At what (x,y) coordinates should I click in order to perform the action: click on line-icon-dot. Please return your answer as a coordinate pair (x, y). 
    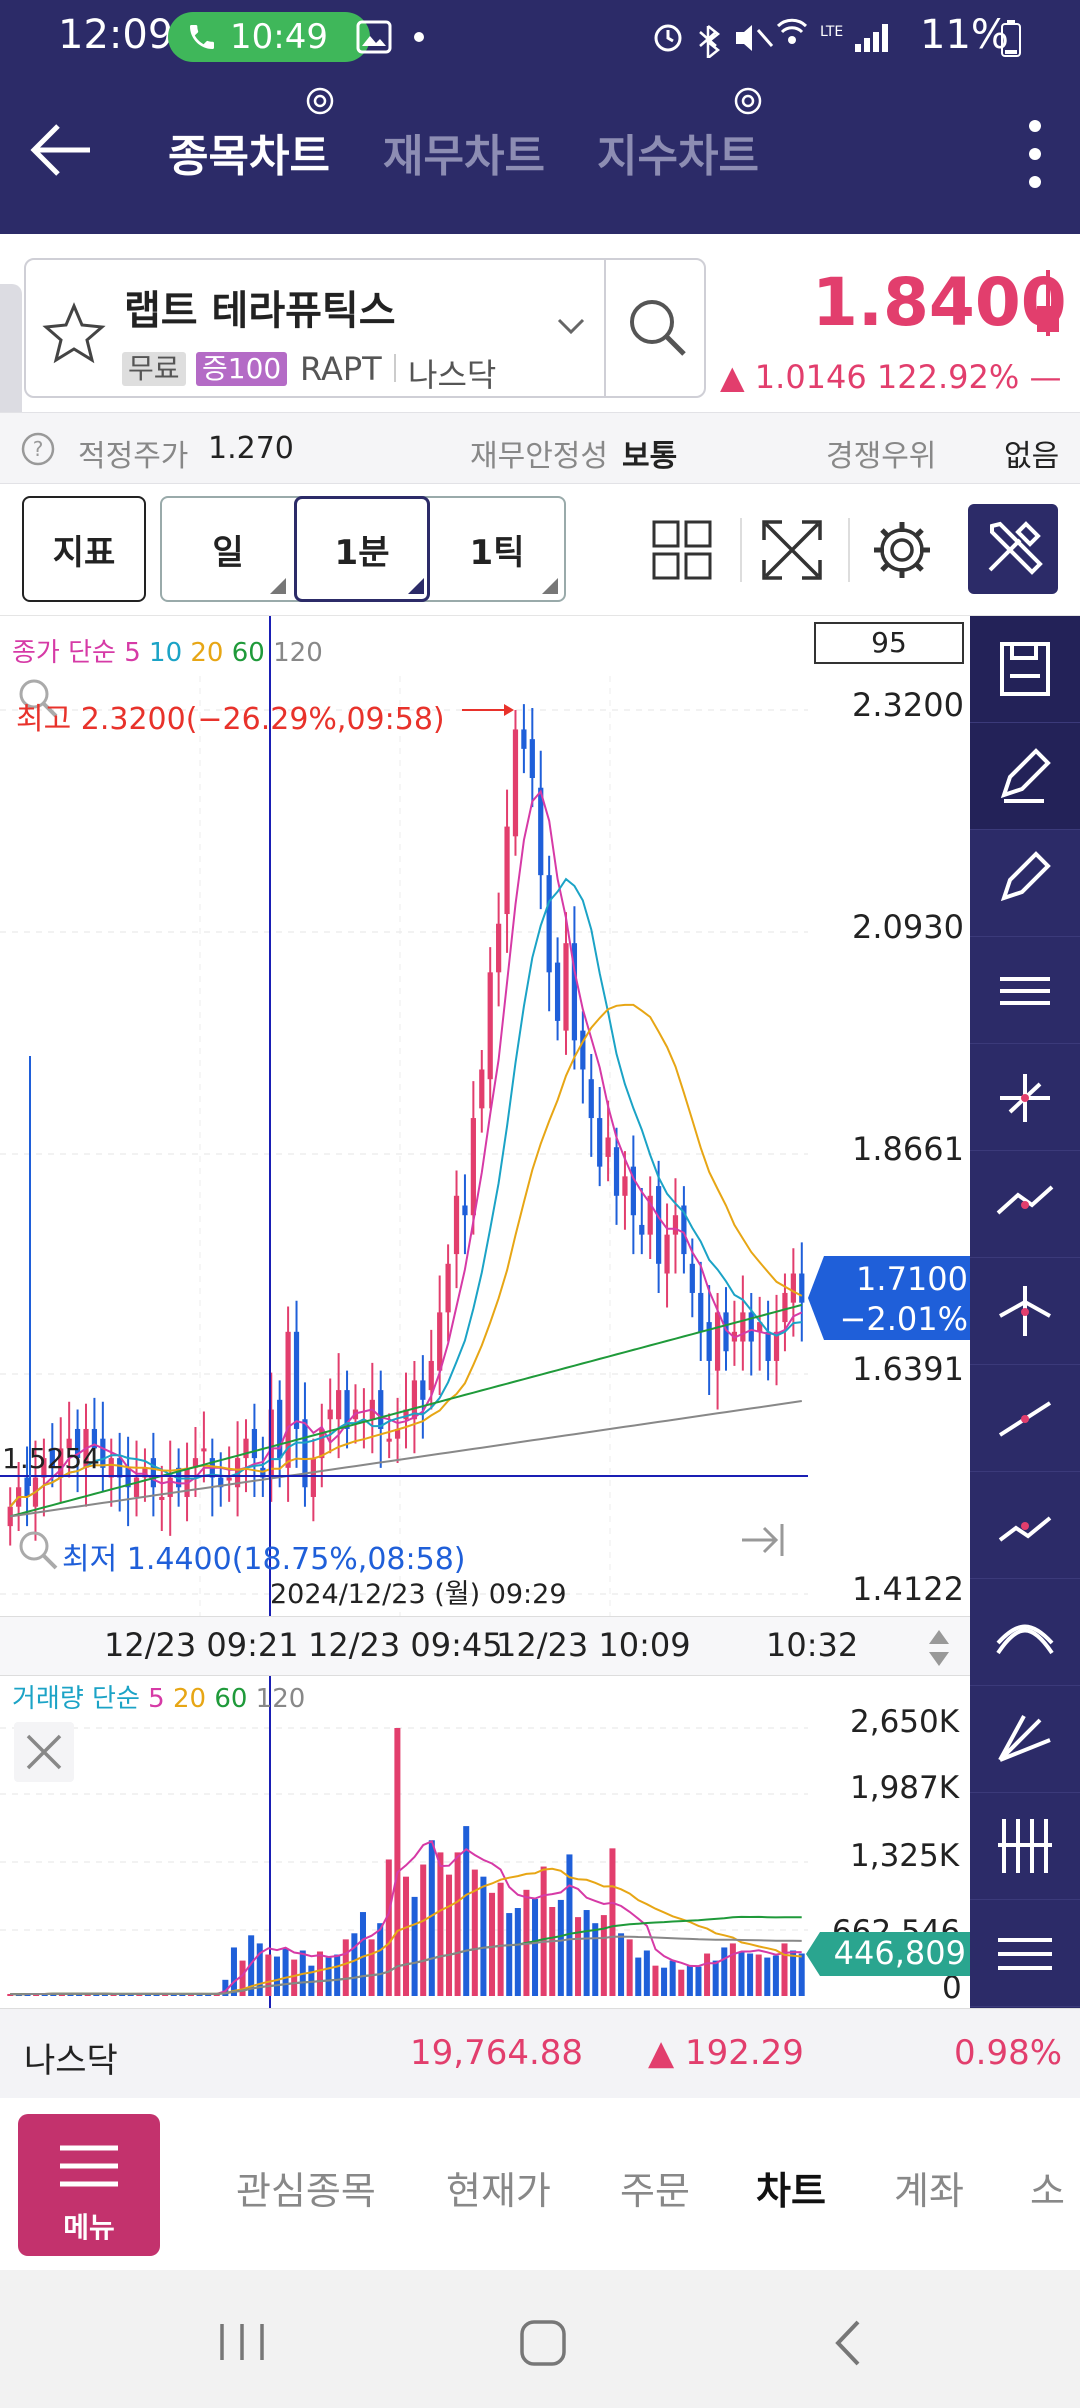
    Looking at the image, I should click on (1025, 1419).